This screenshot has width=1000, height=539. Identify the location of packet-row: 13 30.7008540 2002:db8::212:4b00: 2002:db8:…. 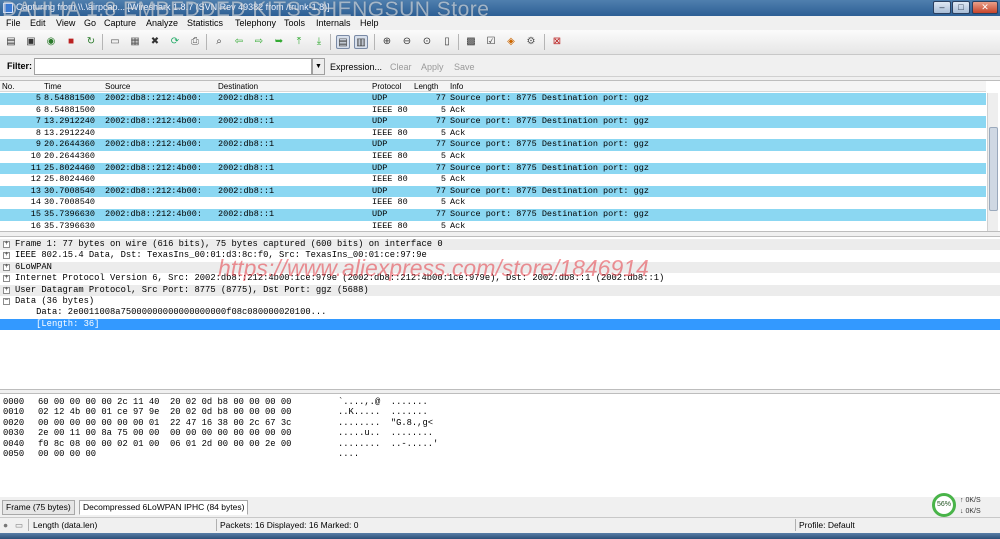
(493, 191).